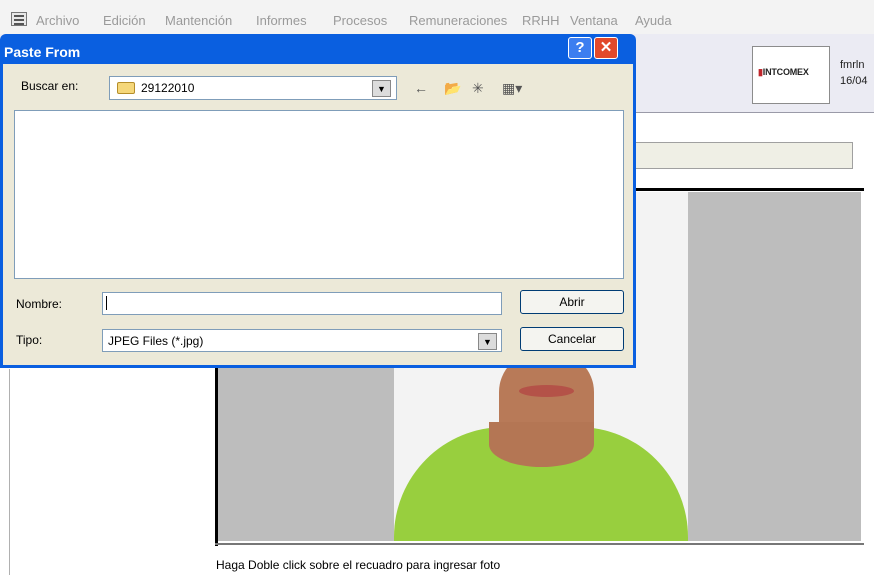 The width and height of the screenshot is (874, 575). Describe the element at coordinates (421, 88) in the screenshot. I see `back-icon: ←` at that location.